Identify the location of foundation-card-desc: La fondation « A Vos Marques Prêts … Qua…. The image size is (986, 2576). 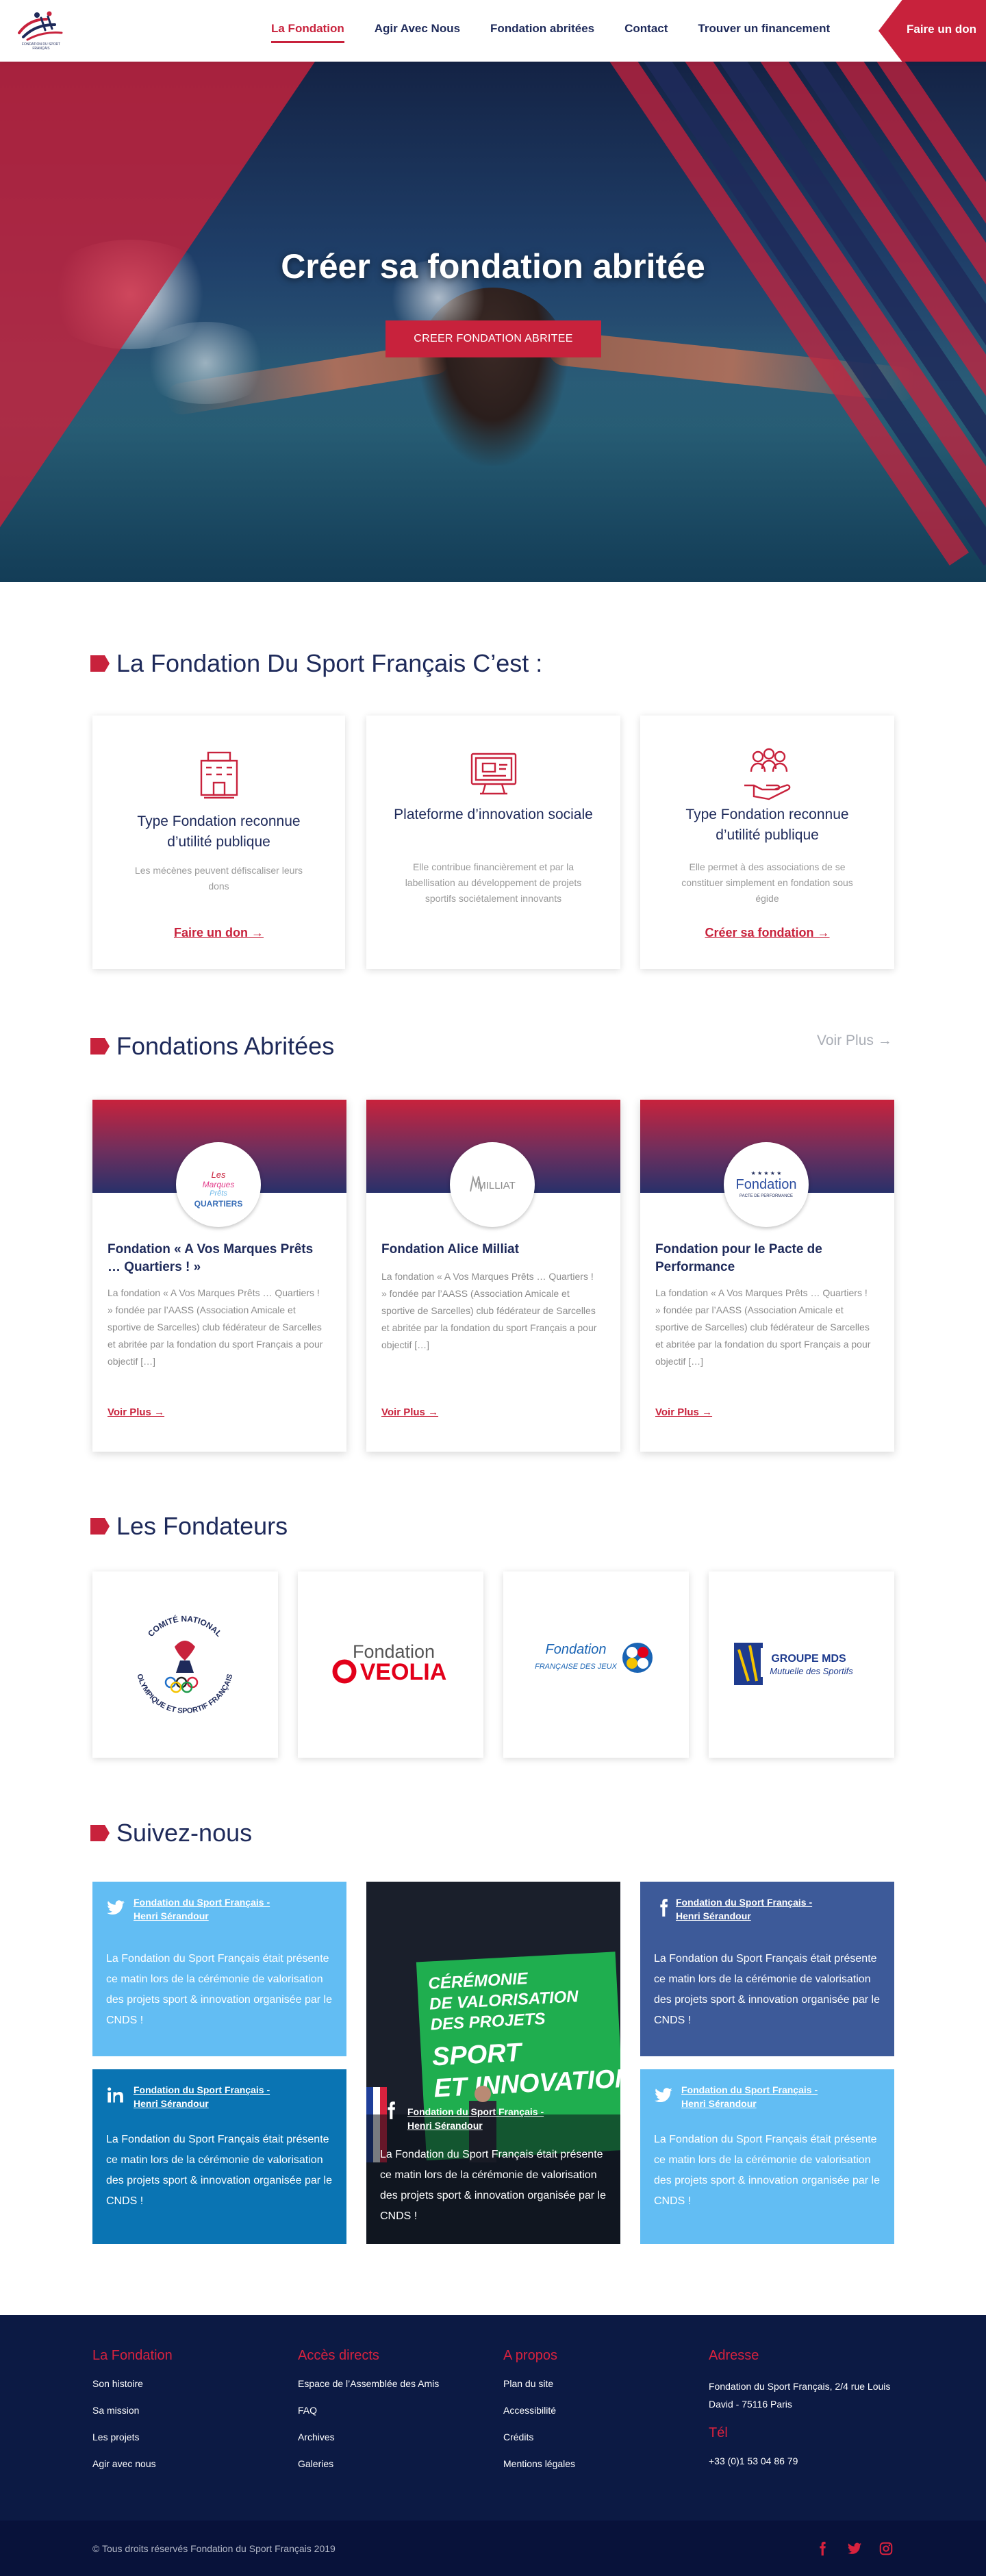
(489, 1310).